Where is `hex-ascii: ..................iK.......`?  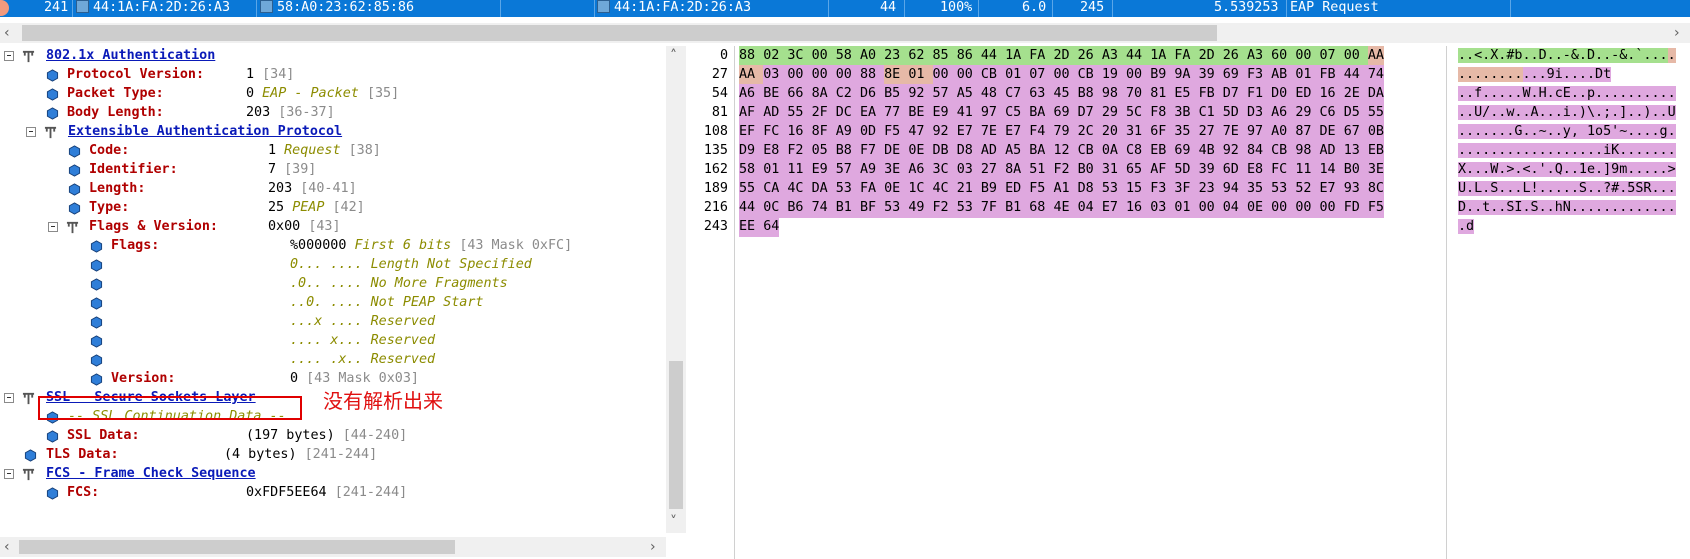 hex-ascii: ..................iK....... is located at coordinates (1567, 151).